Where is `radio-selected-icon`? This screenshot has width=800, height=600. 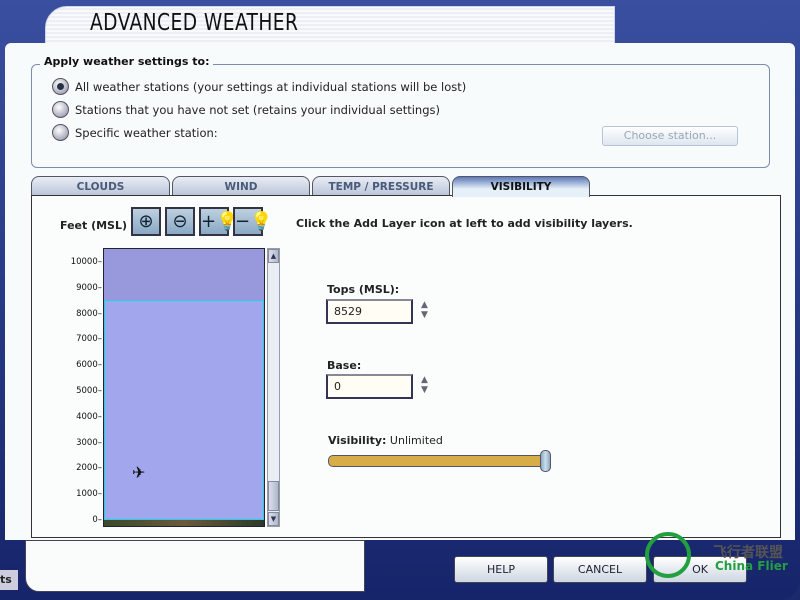
radio-selected-icon is located at coordinates (60, 86).